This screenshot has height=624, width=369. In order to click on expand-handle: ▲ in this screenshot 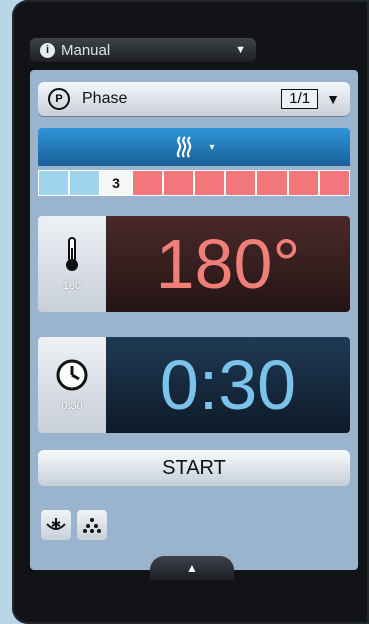, I will do `click(192, 568)`.